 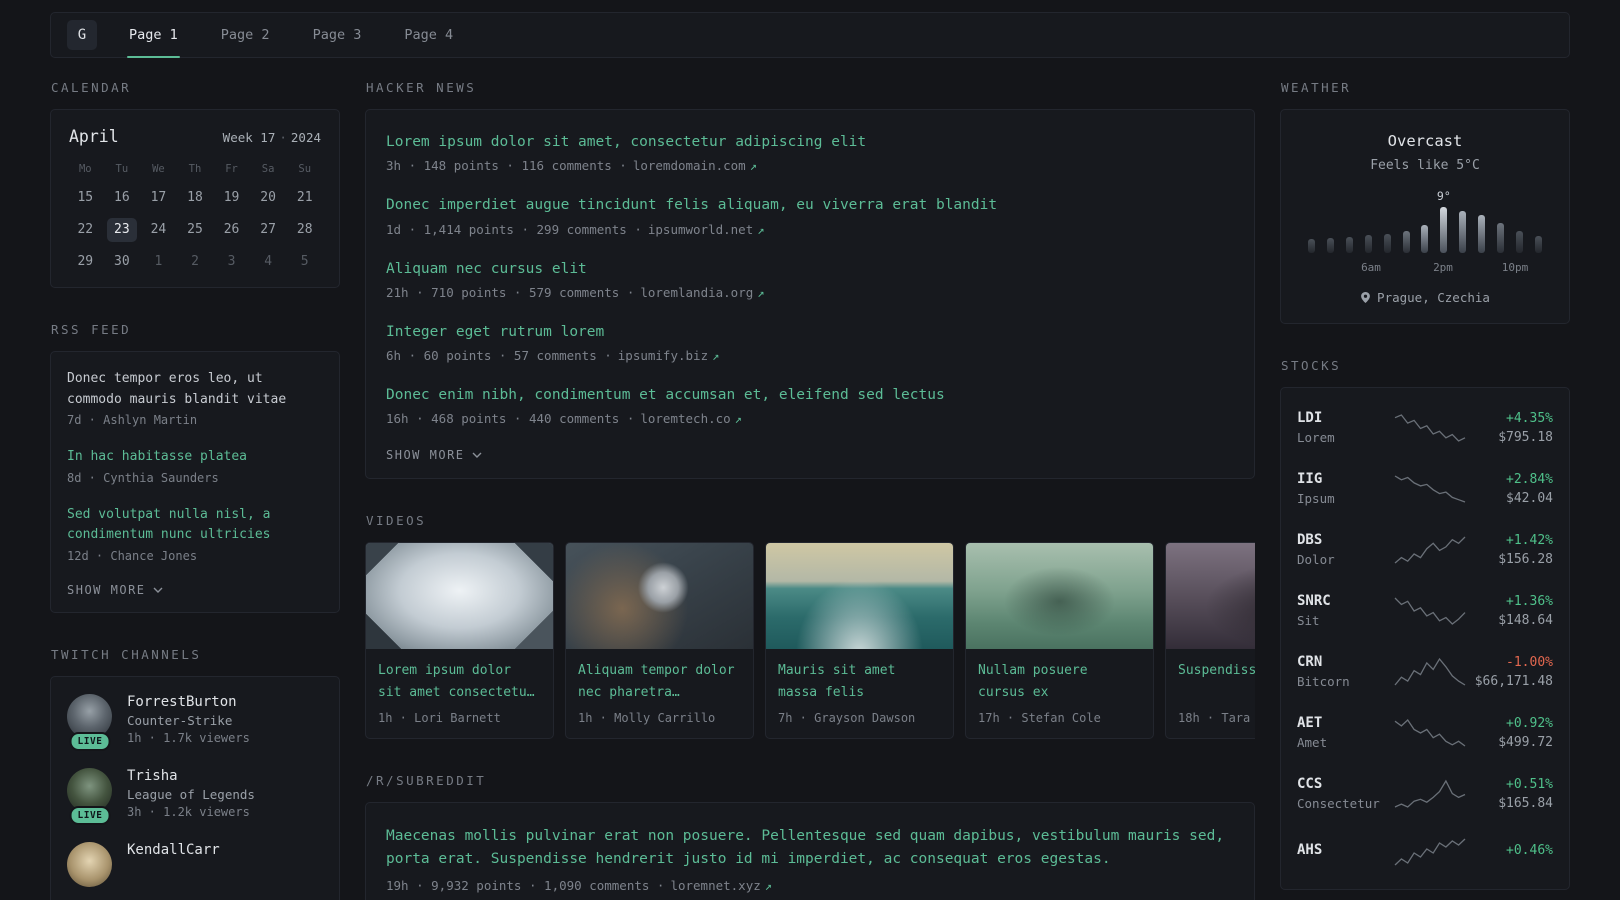 I want to click on calendar-day: 20, so click(x=268, y=198).